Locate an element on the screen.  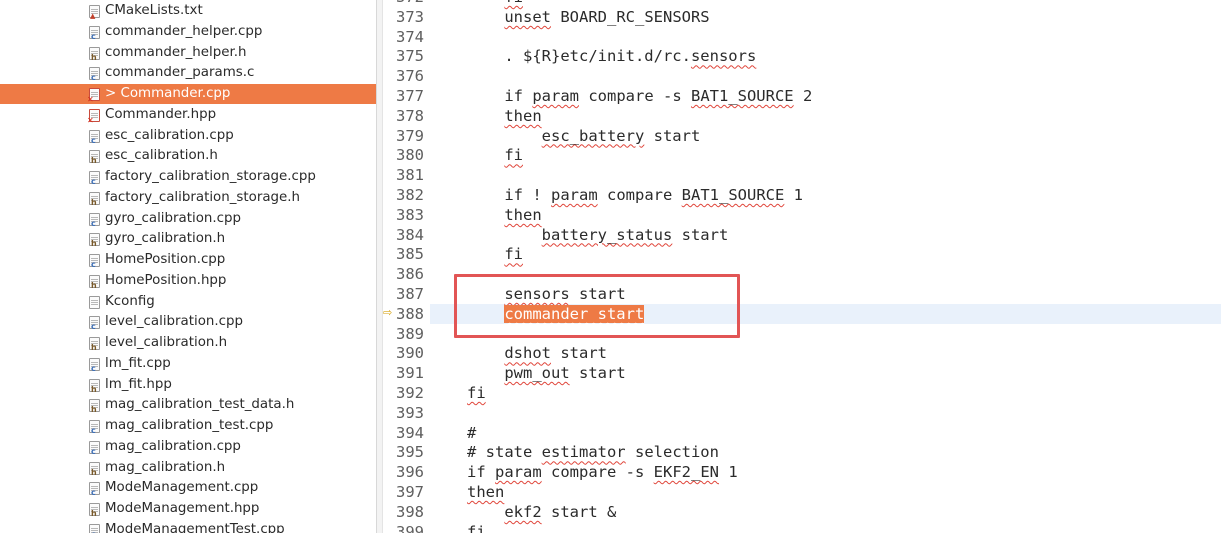
code-line: 379 esc_battery start is located at coordinates (802, 136).